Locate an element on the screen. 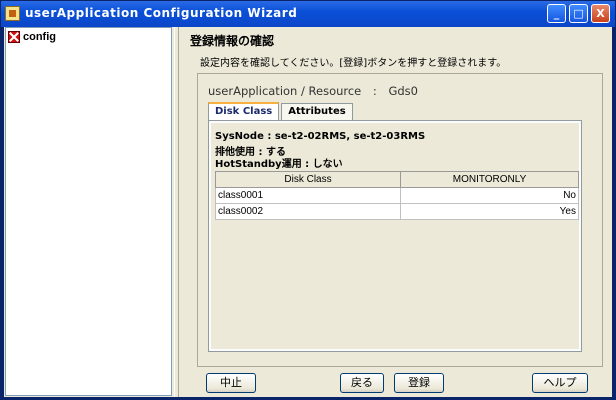 Image resolution: width=616 pixels, height=400 pixels. back-button: 戻る is located at coordinates (362, 383).